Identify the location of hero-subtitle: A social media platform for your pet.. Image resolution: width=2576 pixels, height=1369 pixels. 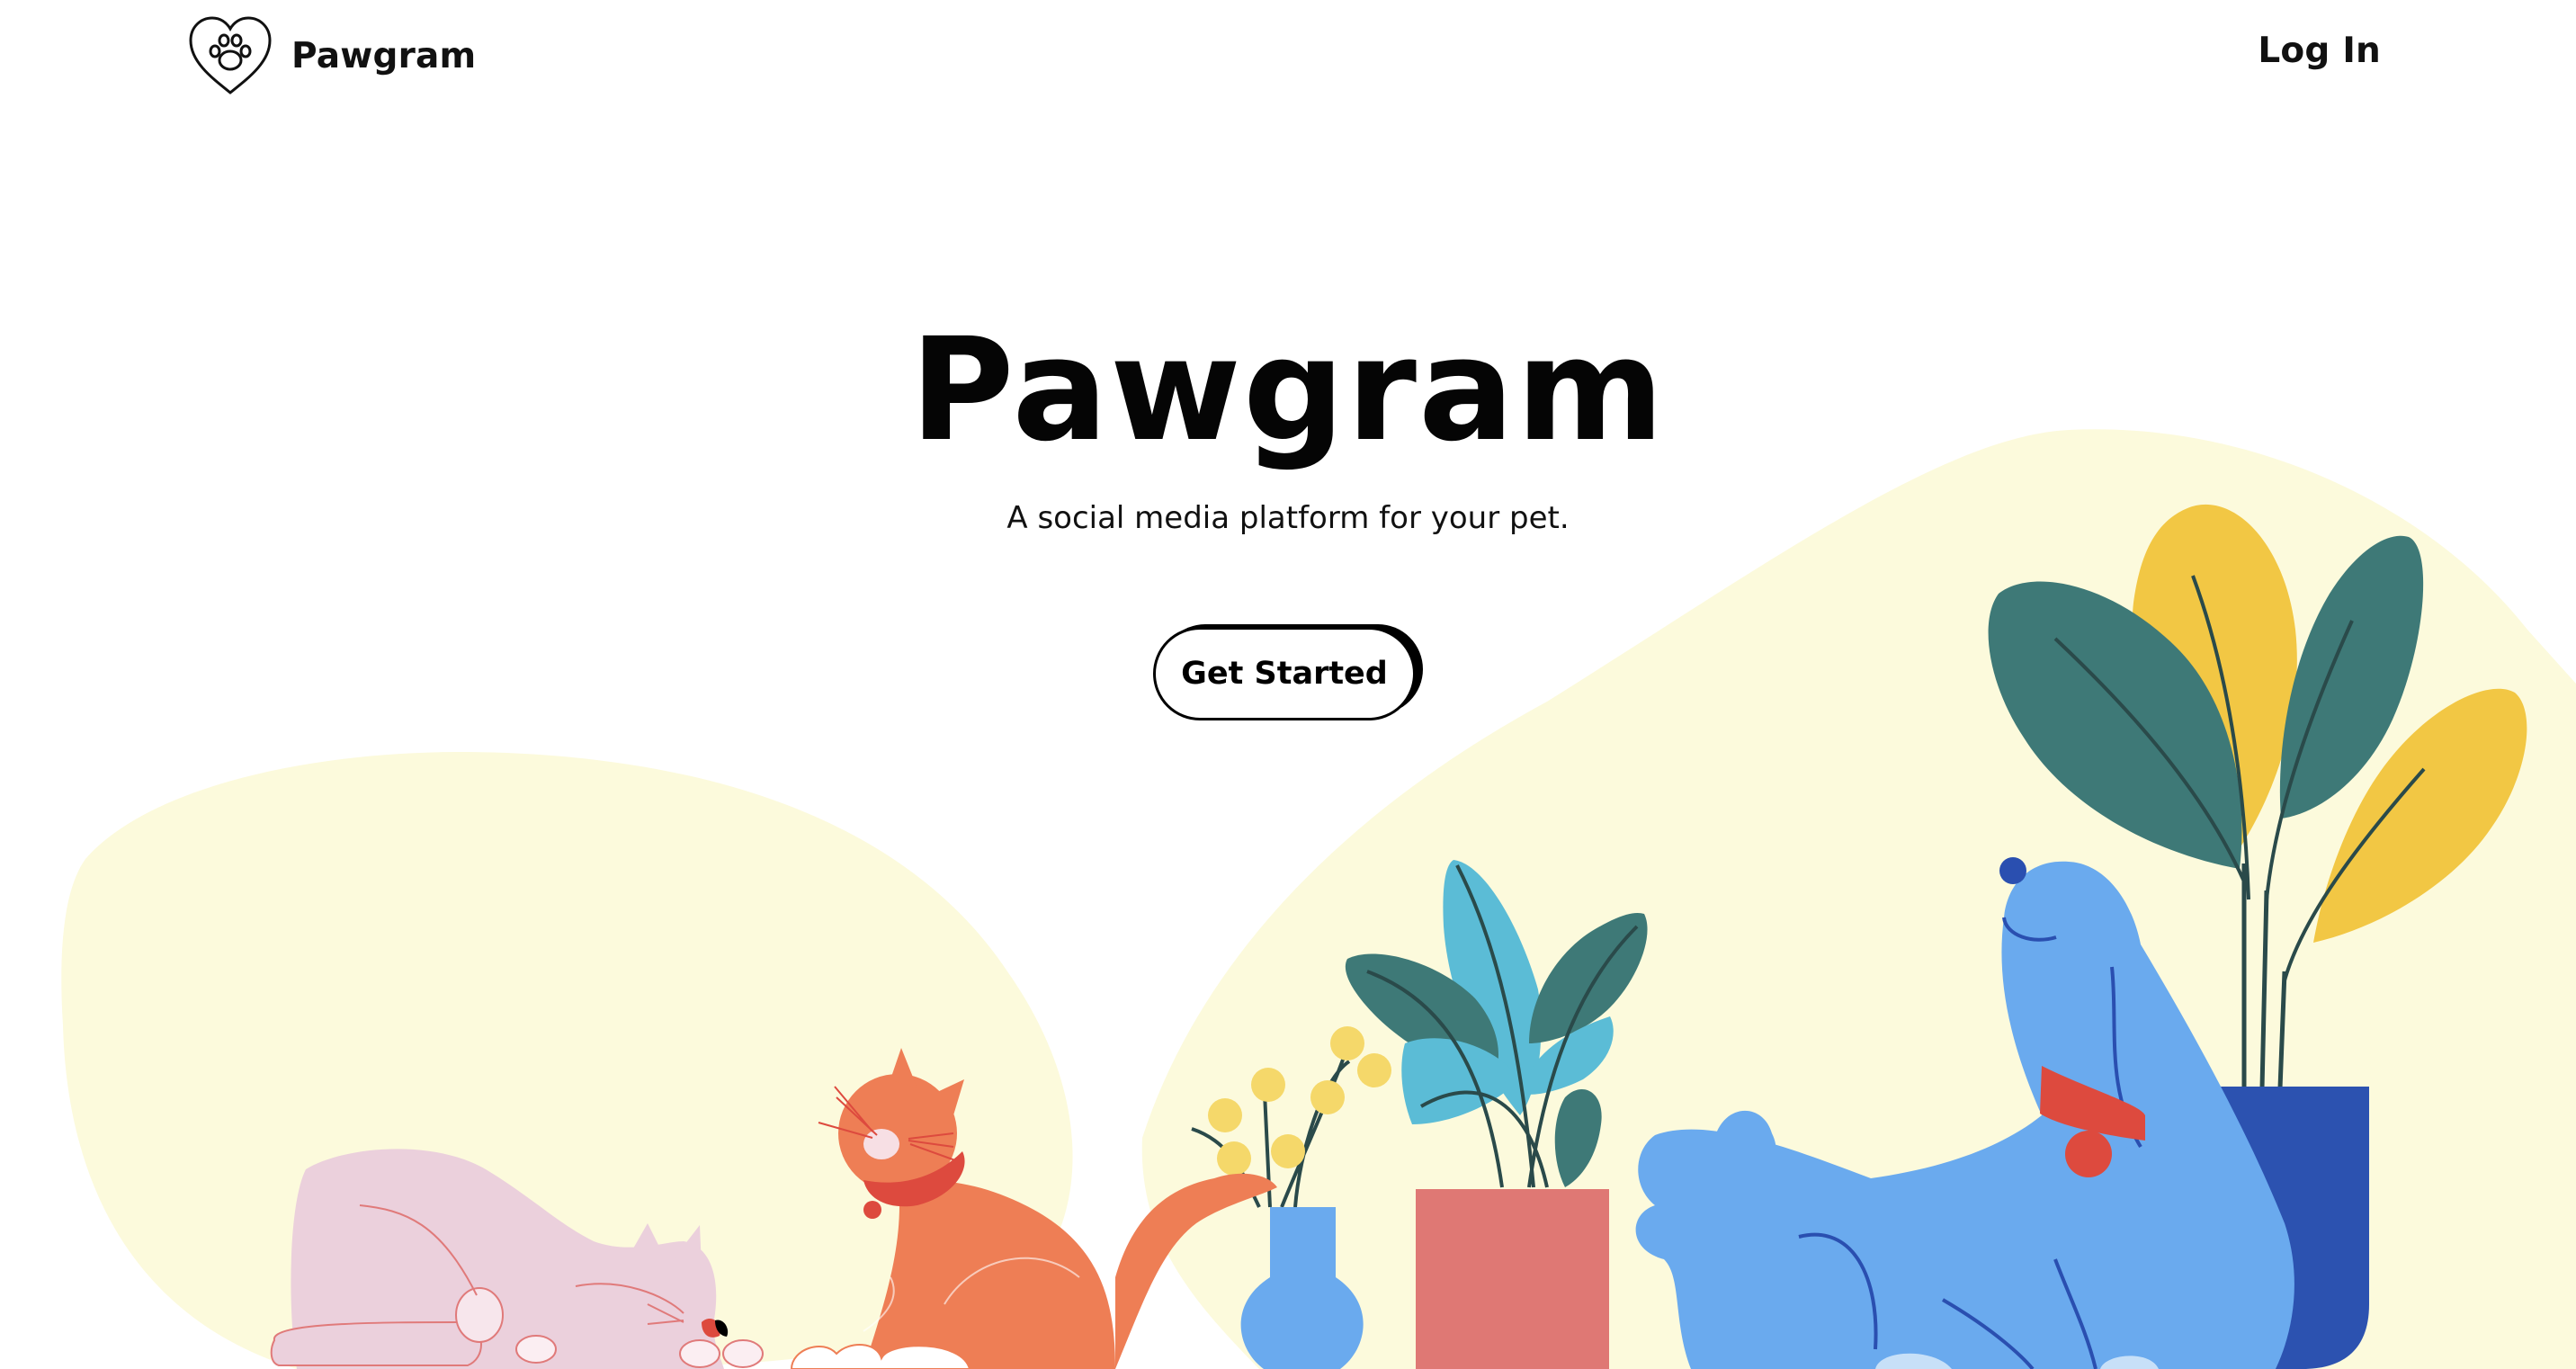
(1288, 518).